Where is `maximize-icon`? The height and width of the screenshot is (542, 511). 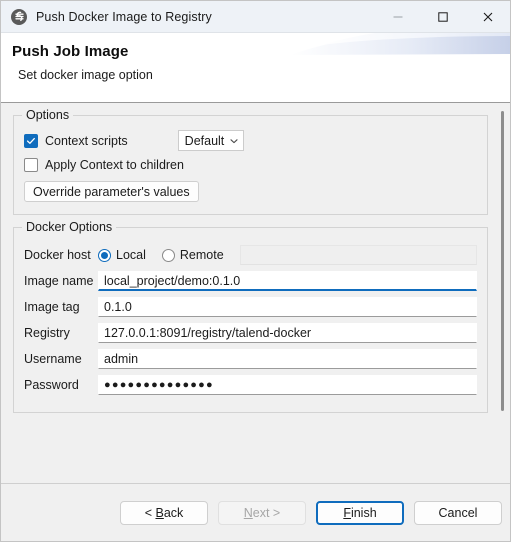
maximize-icon is located at coordinates (442, 16).